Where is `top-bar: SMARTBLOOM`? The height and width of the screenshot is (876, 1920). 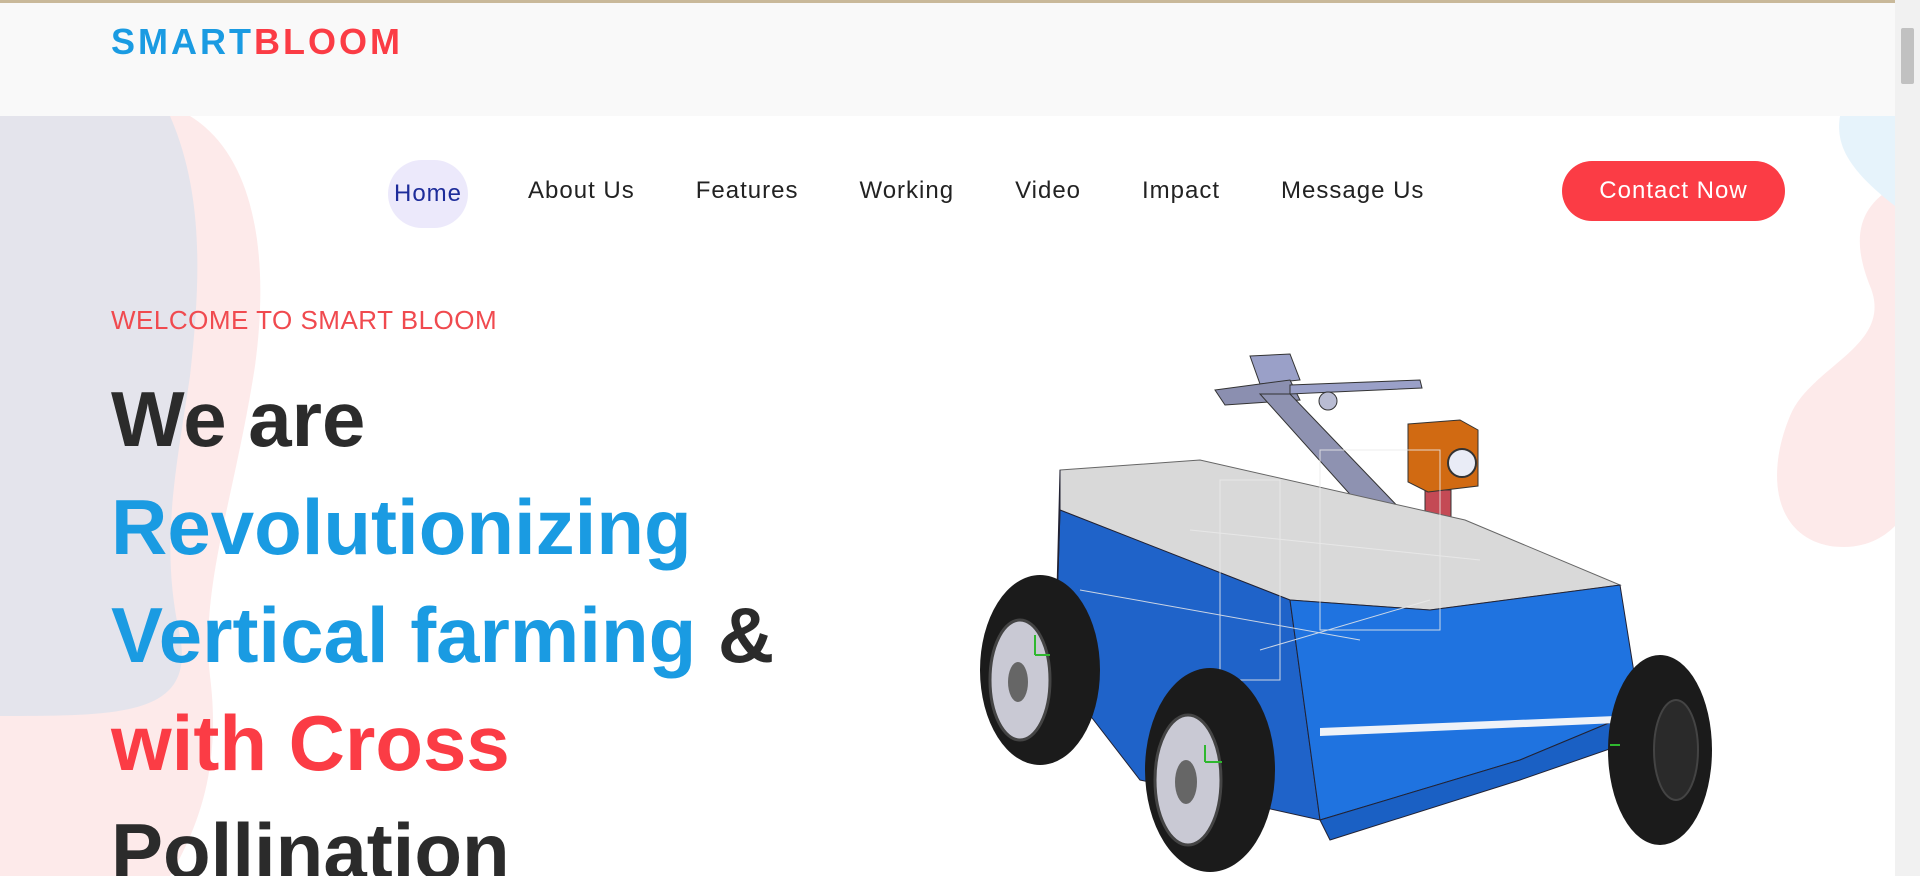 top-bar: SMARTBLOOM is located at coordinates (947, 59).